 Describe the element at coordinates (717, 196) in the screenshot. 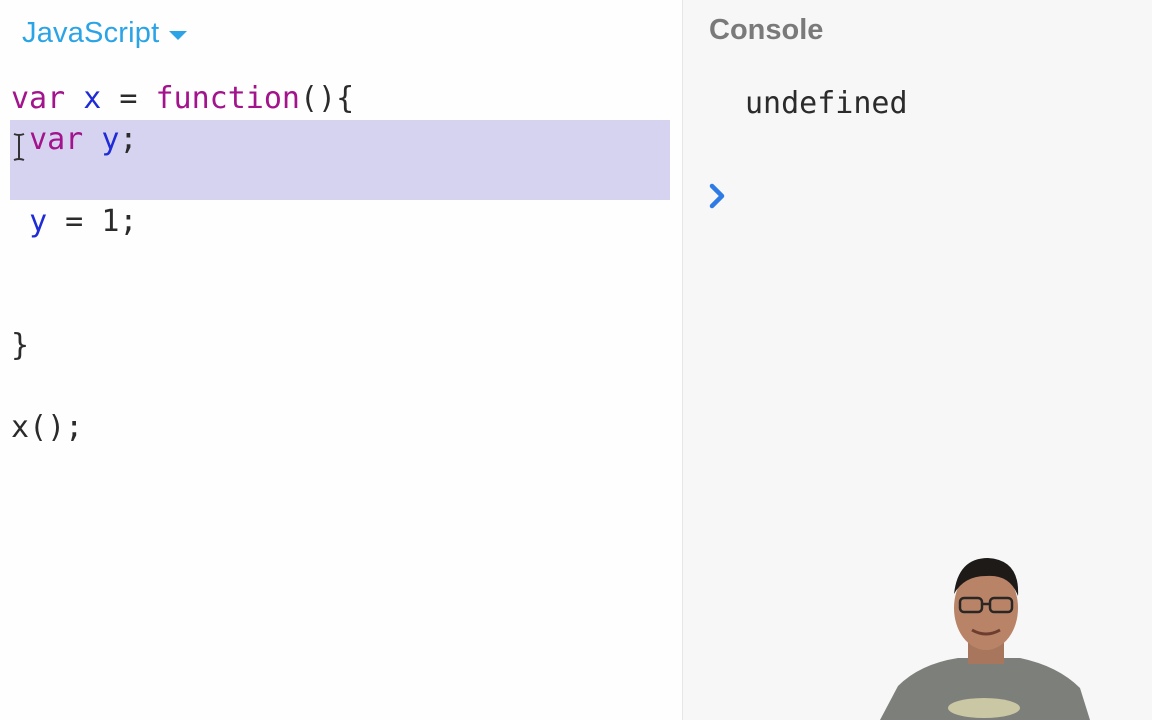

I see `chevron-right-icon` at that location.